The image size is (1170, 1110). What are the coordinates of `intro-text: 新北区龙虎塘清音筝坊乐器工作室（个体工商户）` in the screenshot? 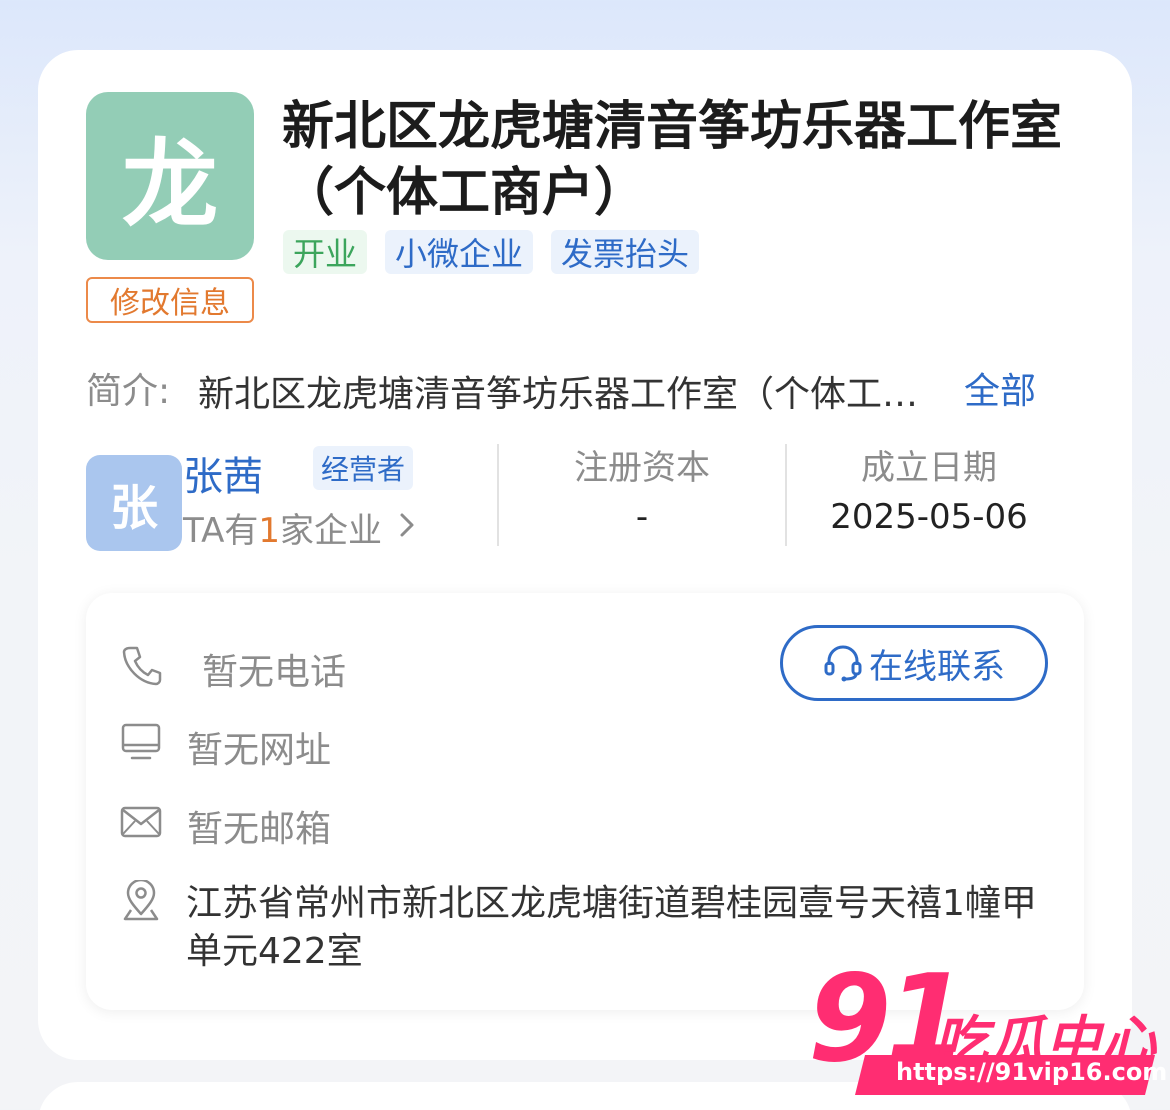 It's located at (574, 394).